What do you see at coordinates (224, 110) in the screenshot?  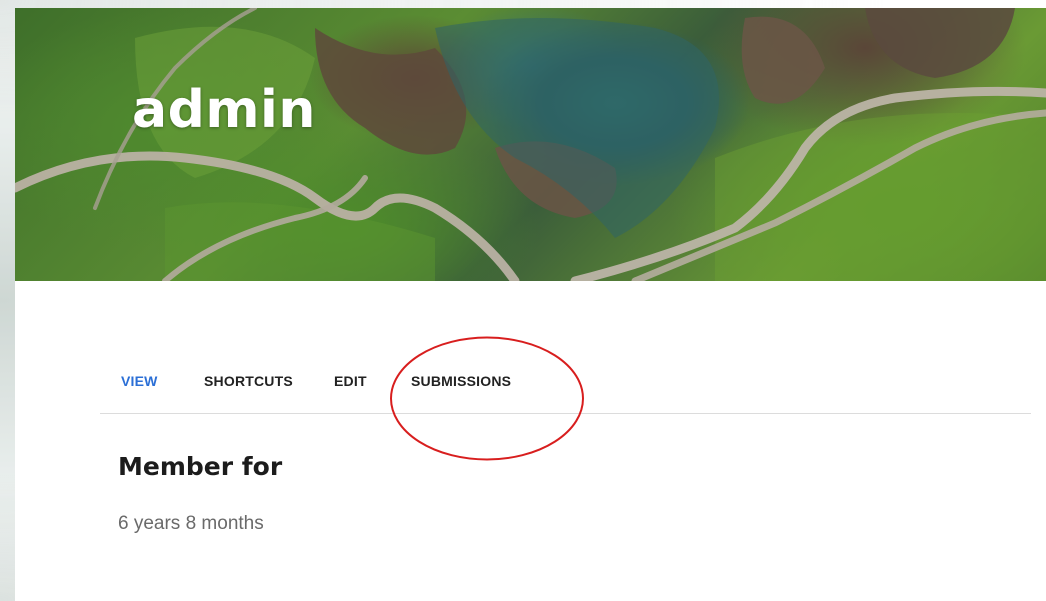 I see `profile-username: admin` at bounding box center [224, 110].